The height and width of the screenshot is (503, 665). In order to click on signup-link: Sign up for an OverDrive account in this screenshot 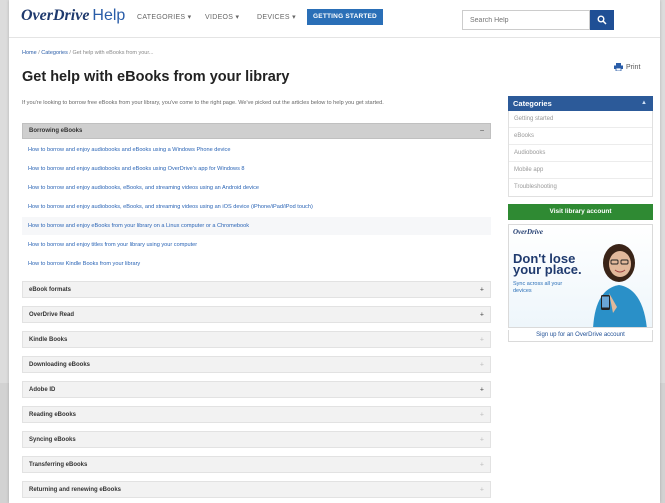, I will do `click(580, 336)`.